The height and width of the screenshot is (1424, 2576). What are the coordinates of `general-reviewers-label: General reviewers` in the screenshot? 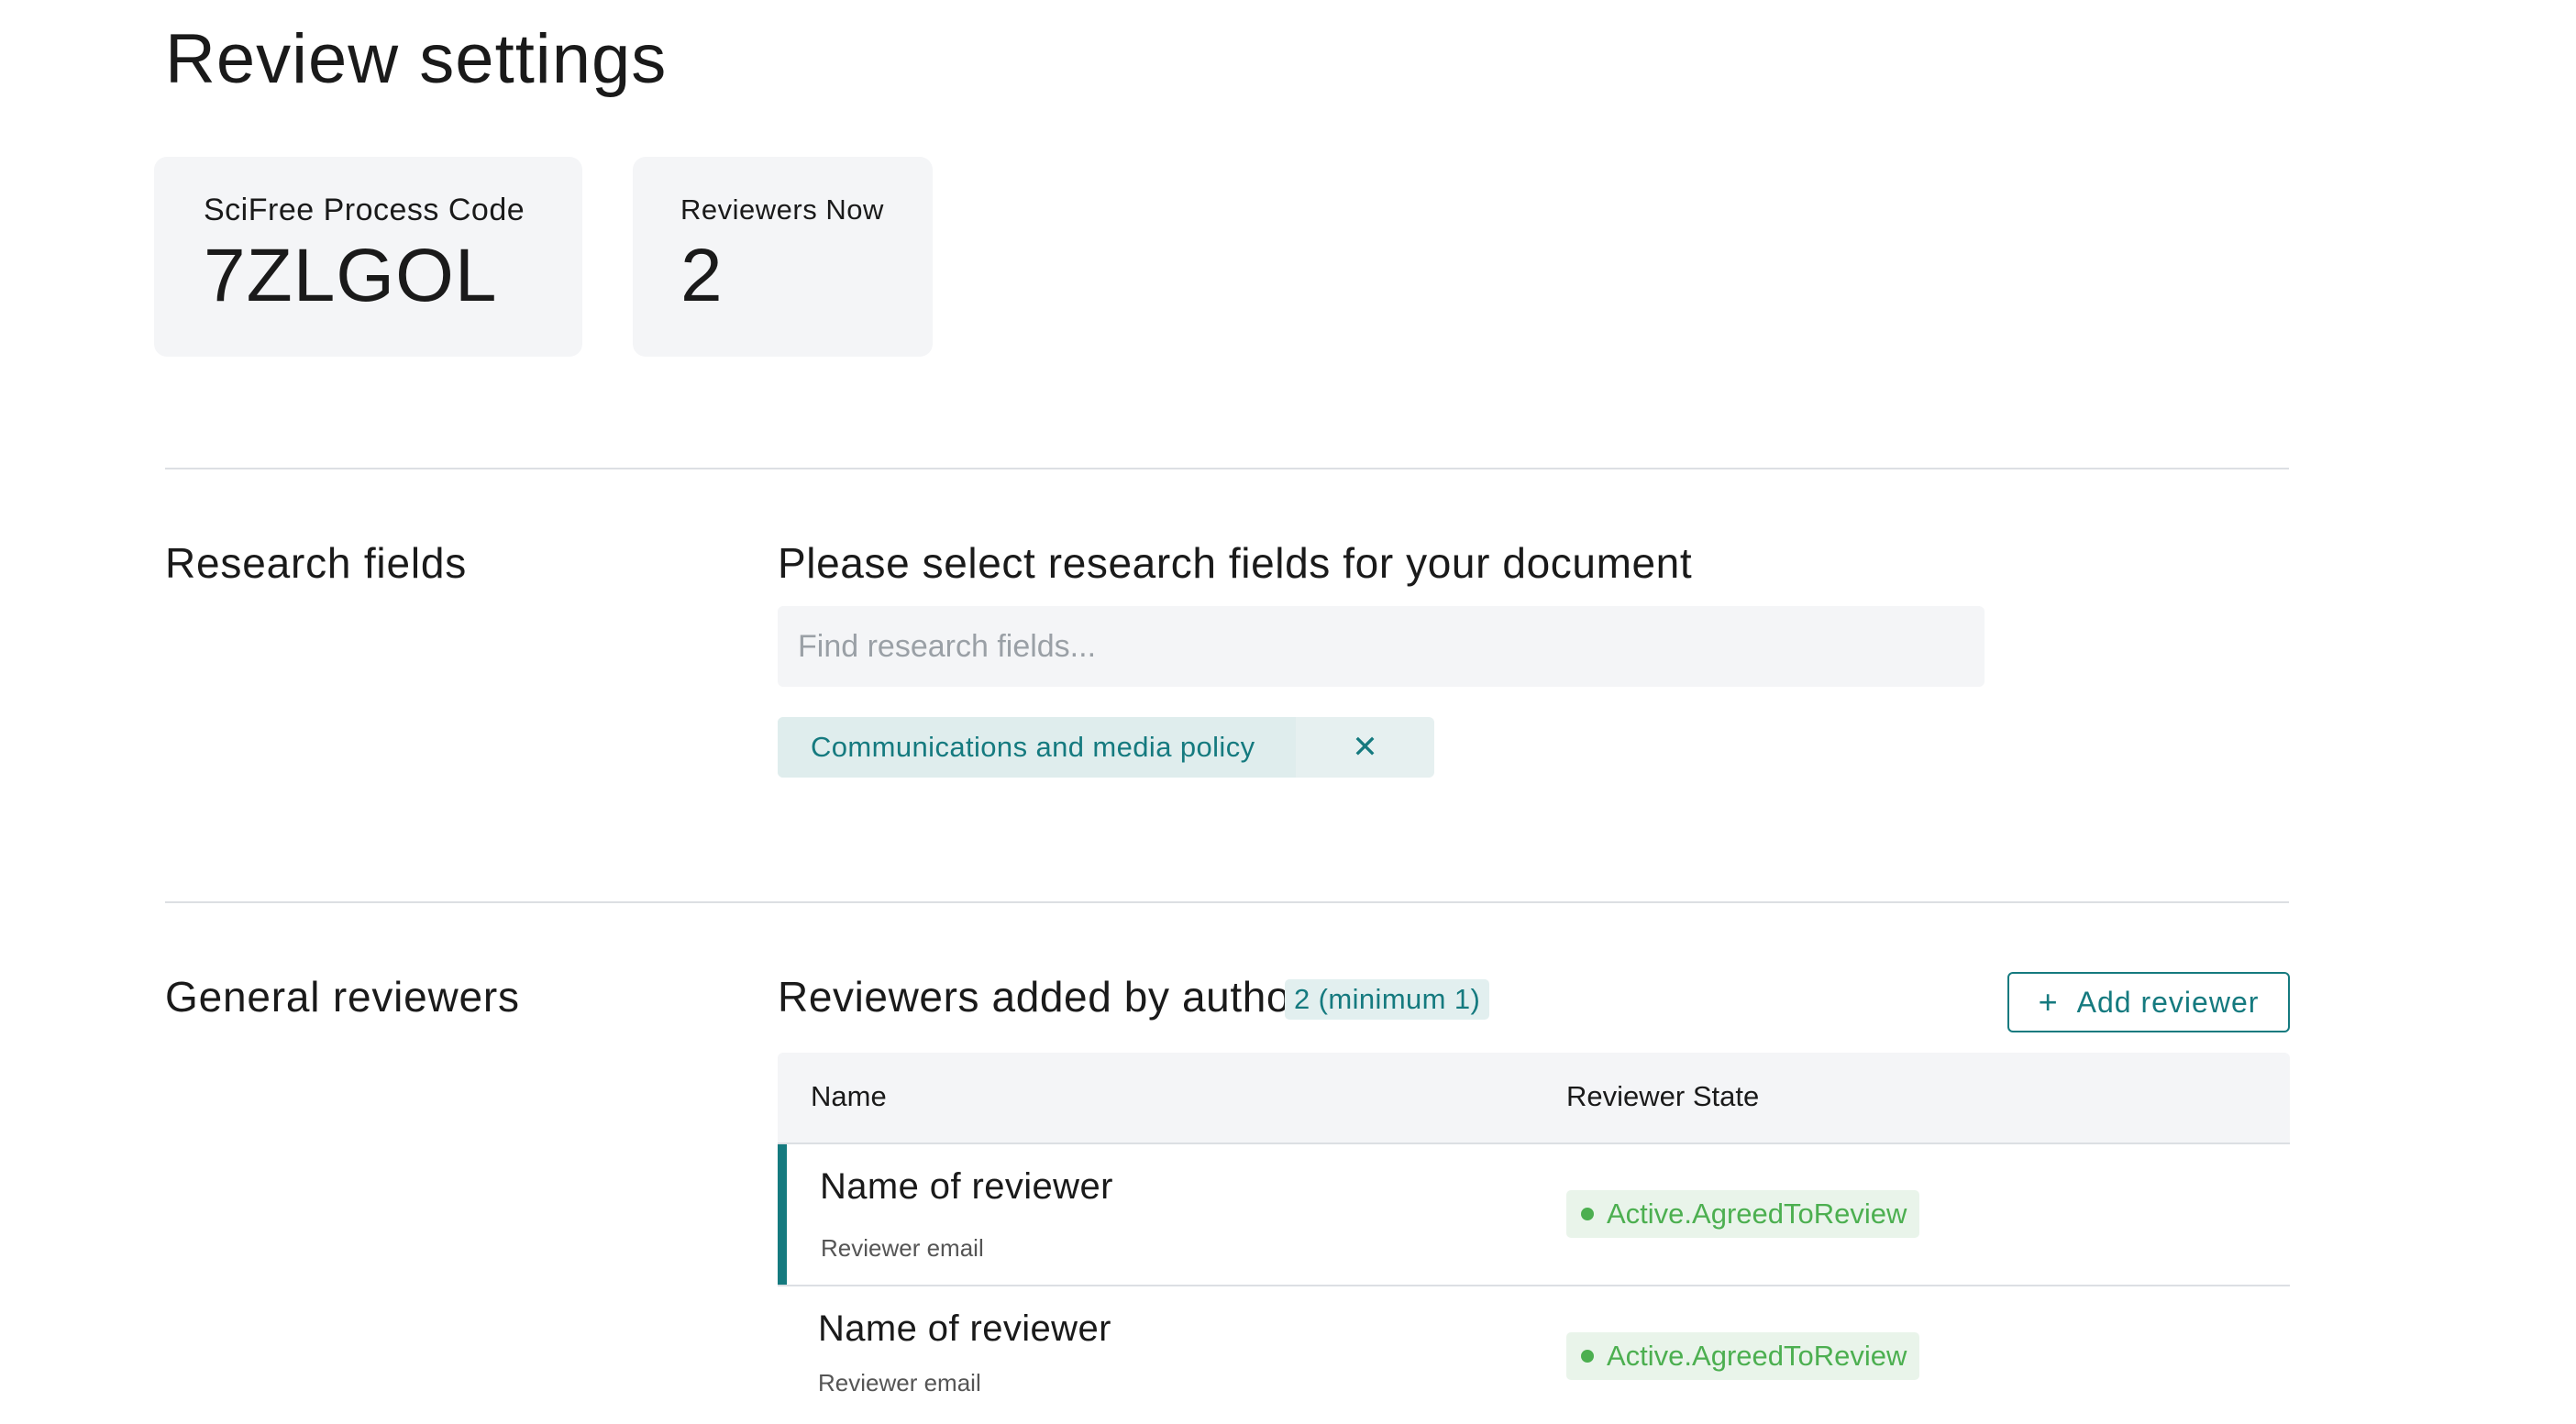 It's located at (342, 997).